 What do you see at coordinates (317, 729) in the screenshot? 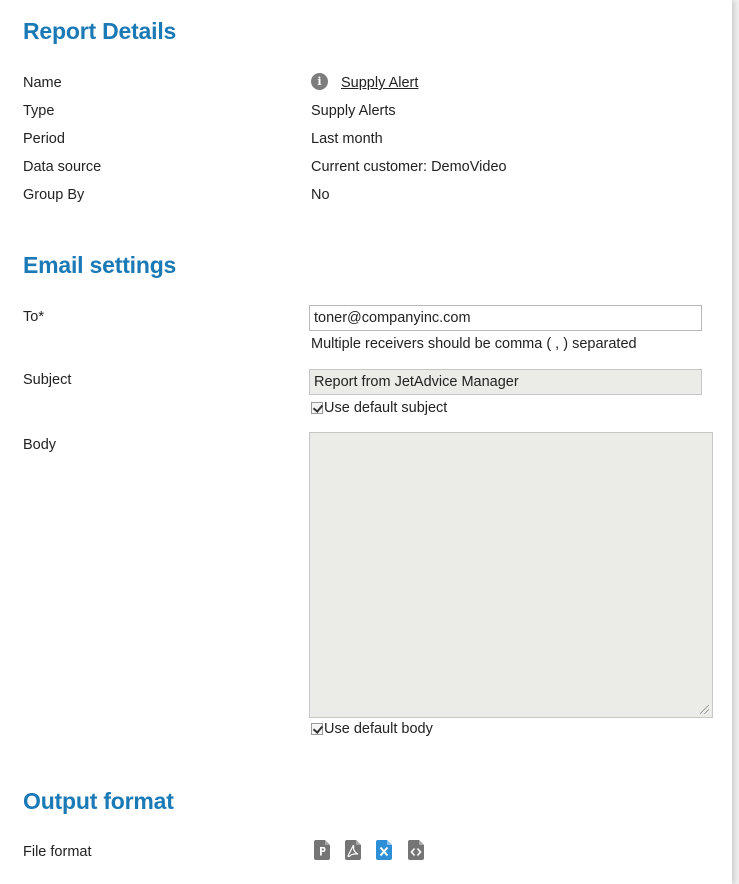
I see `use-default-body-checkbox` at bounding box center [317, 729].